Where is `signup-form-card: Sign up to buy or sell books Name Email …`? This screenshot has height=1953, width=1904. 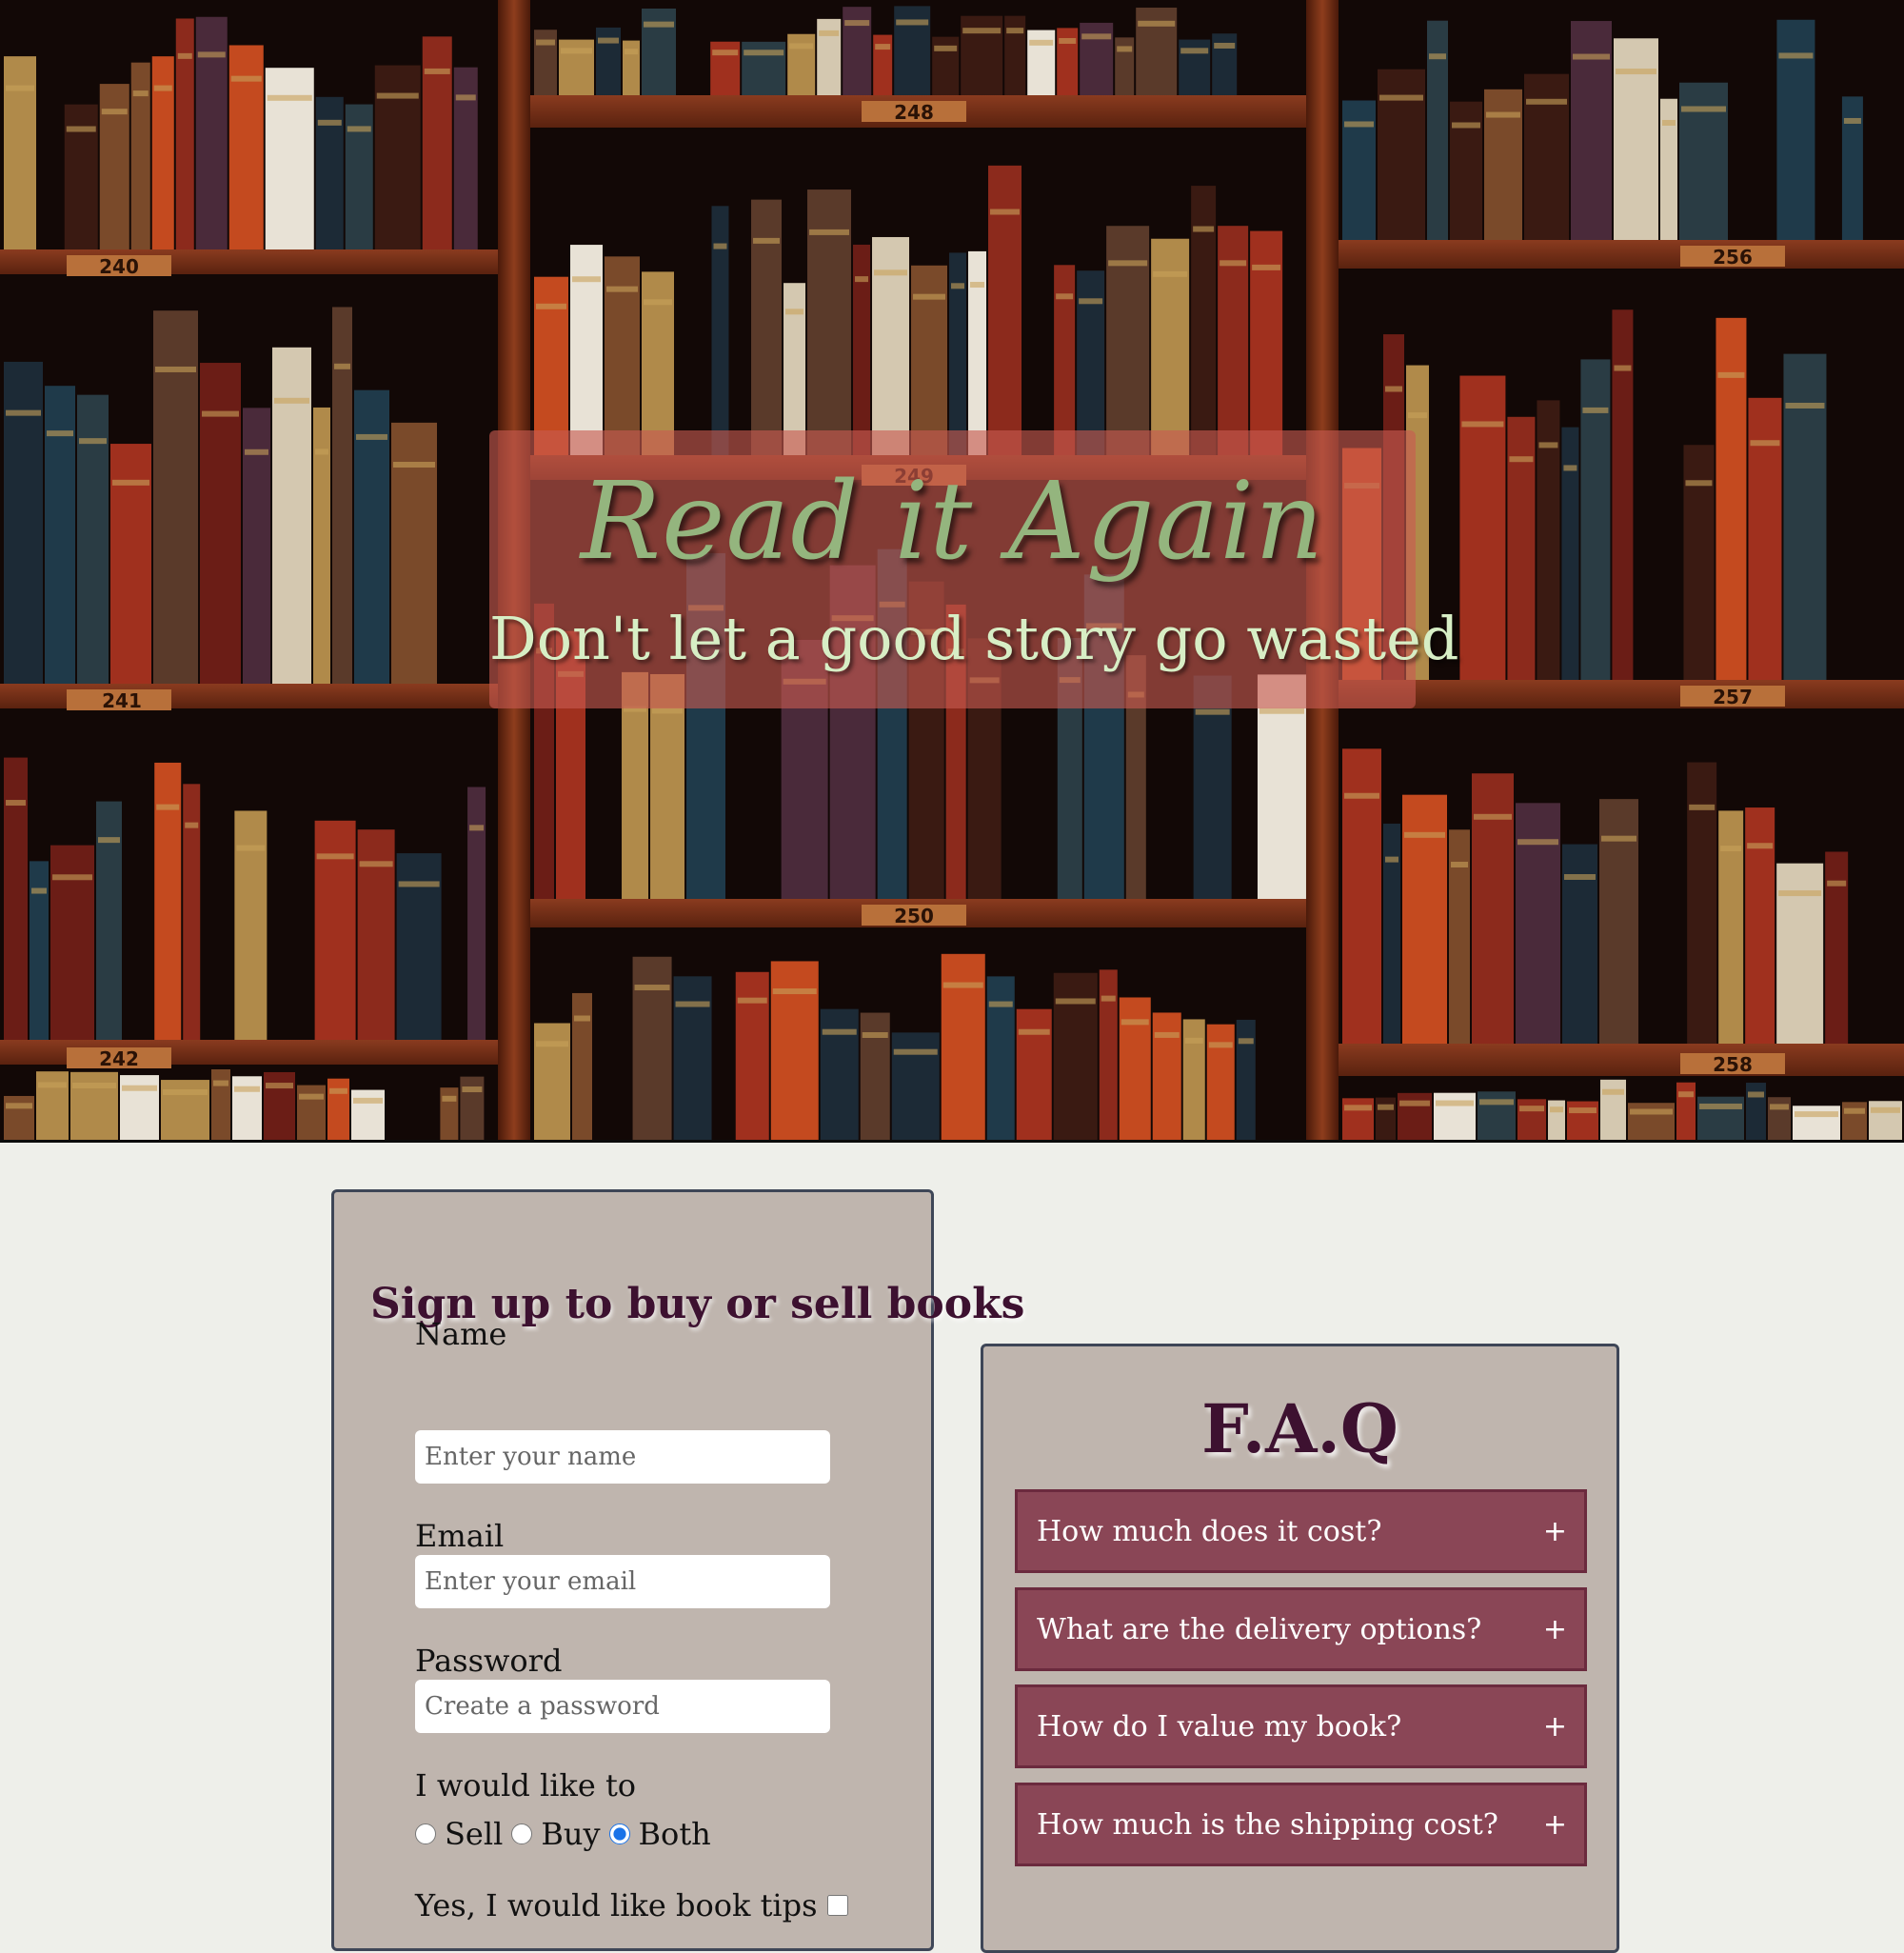
signup-form-card: Sign up to buy or sell books Name Email … is located at coordinates (677, 1570).